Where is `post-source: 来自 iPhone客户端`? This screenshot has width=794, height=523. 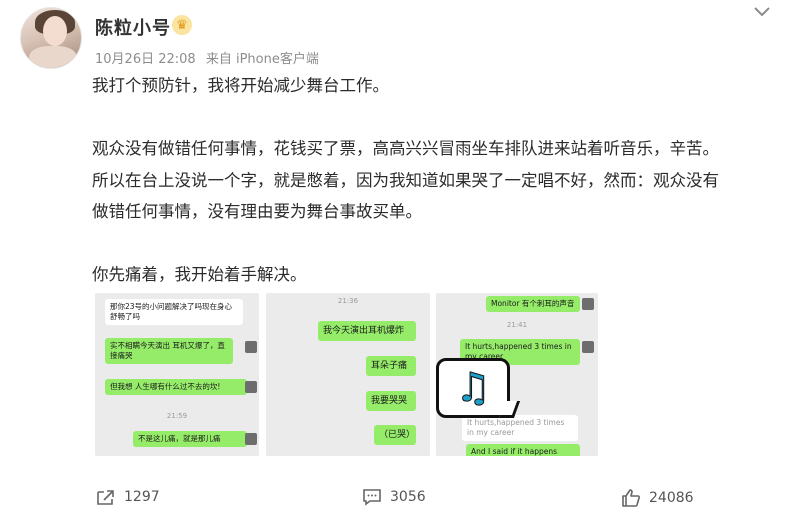 post-source: 来自 iPhone客户端 is located at coordinates (262, 59).